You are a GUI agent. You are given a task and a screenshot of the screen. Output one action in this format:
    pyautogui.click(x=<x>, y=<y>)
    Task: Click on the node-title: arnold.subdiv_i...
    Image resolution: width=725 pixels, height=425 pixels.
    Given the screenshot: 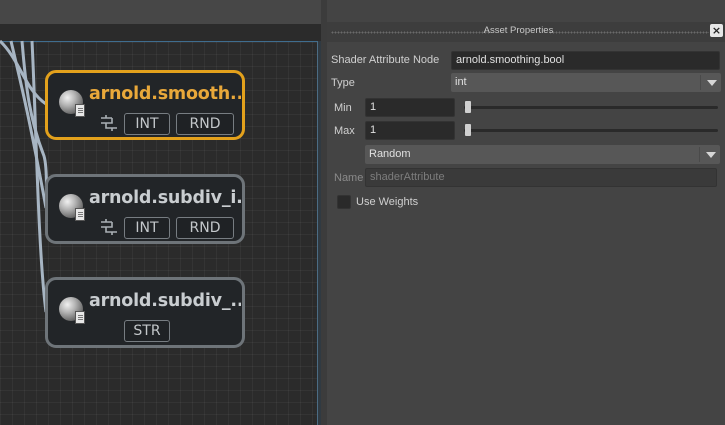 What is the action you would take?
    pyautogui.click(x=165, y=198)
    